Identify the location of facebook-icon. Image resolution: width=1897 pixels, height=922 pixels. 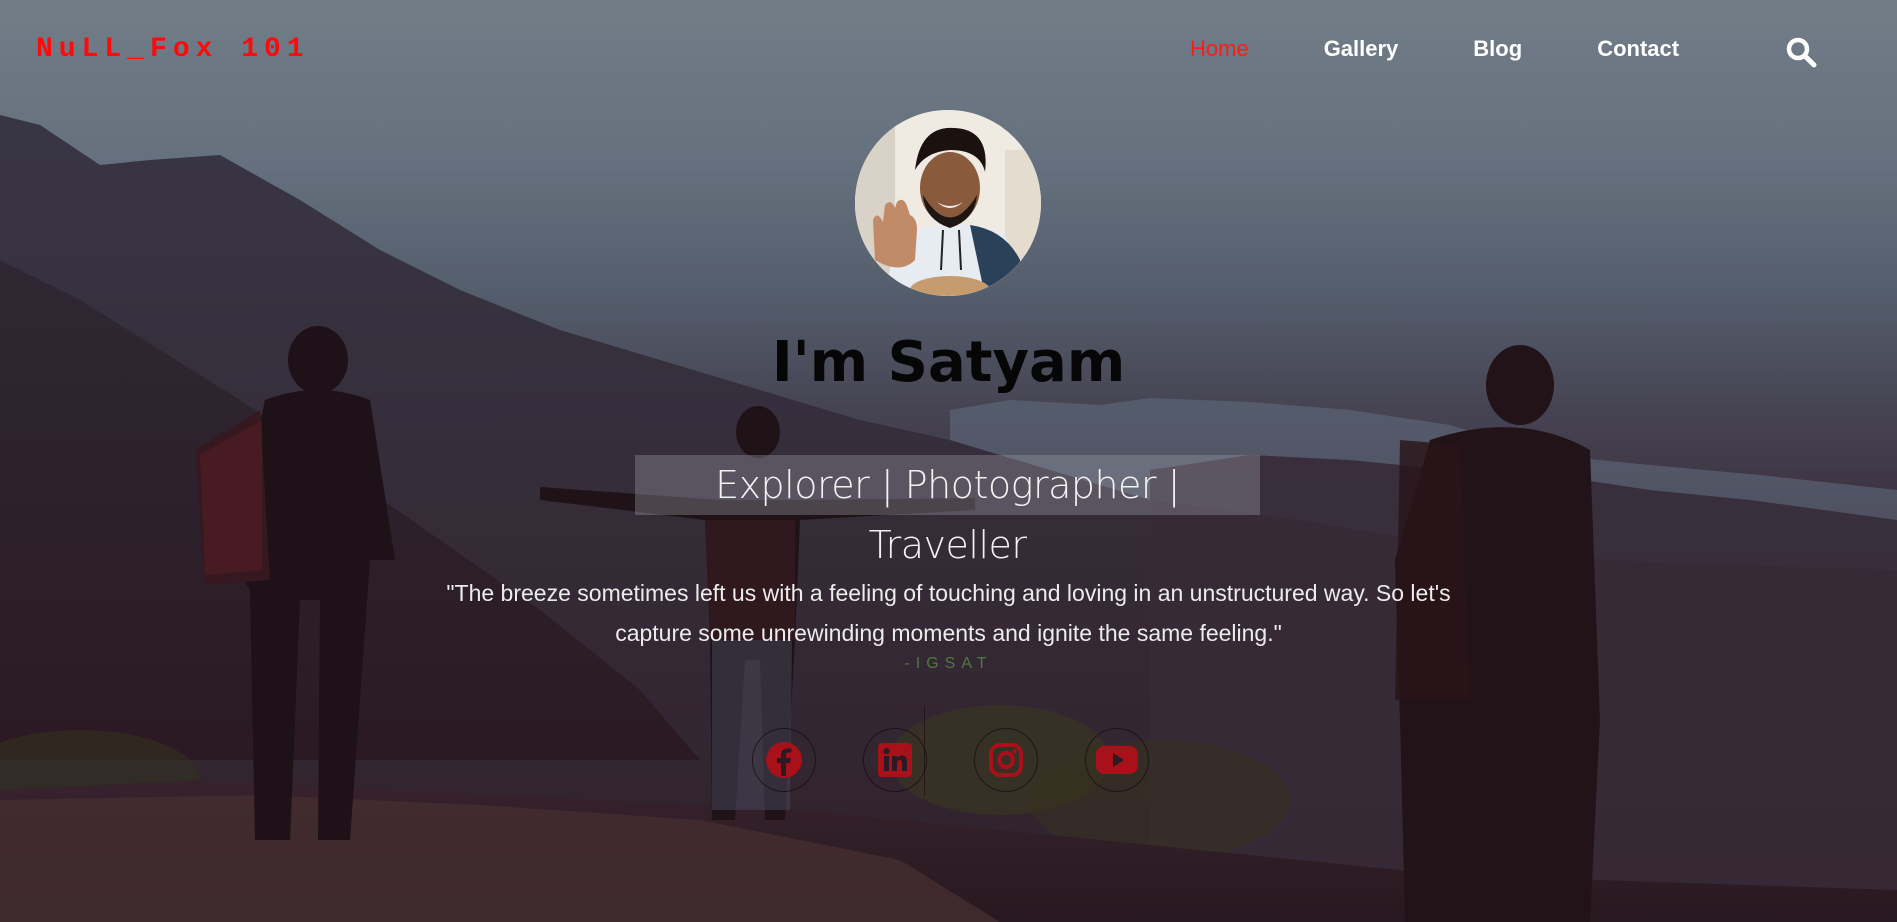
(784, 760).